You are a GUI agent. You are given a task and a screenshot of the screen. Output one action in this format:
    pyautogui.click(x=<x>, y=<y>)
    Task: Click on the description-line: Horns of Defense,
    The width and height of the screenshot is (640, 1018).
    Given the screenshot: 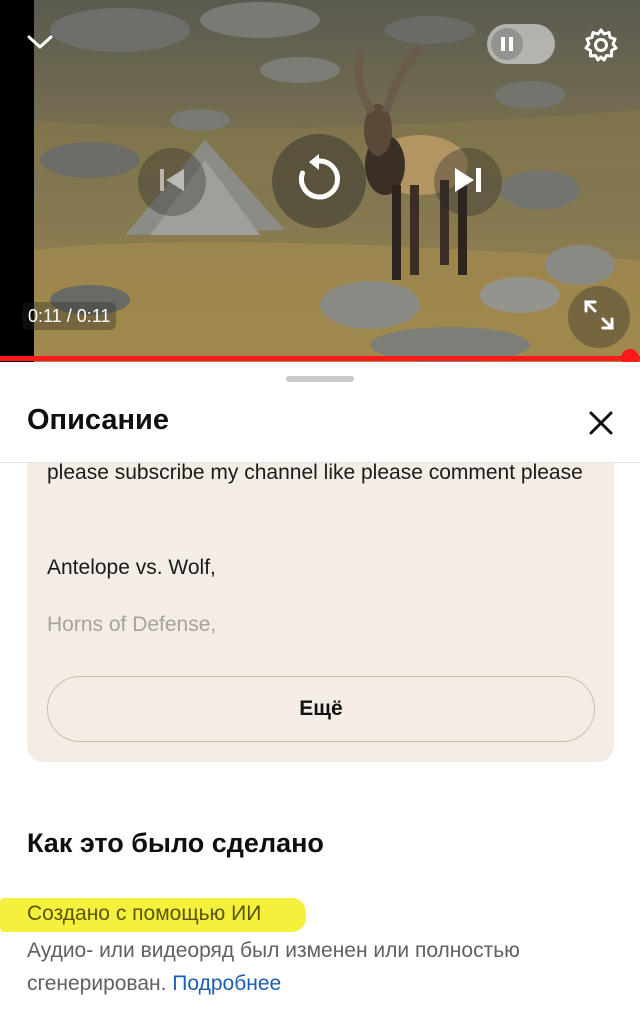 What is the action you would take?
    pyautogui.click(x=132, y=624)
    